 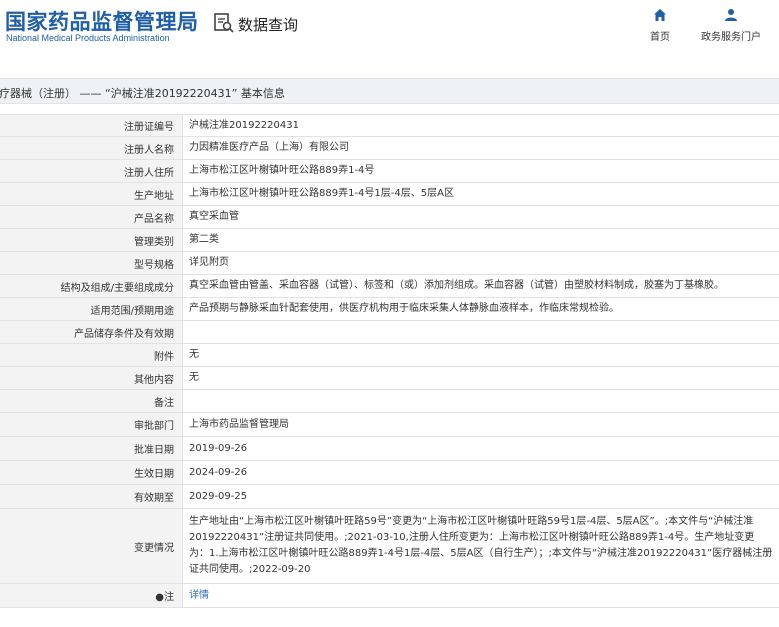 I want to click on row-key: ●注, so click(x=91, y=595).